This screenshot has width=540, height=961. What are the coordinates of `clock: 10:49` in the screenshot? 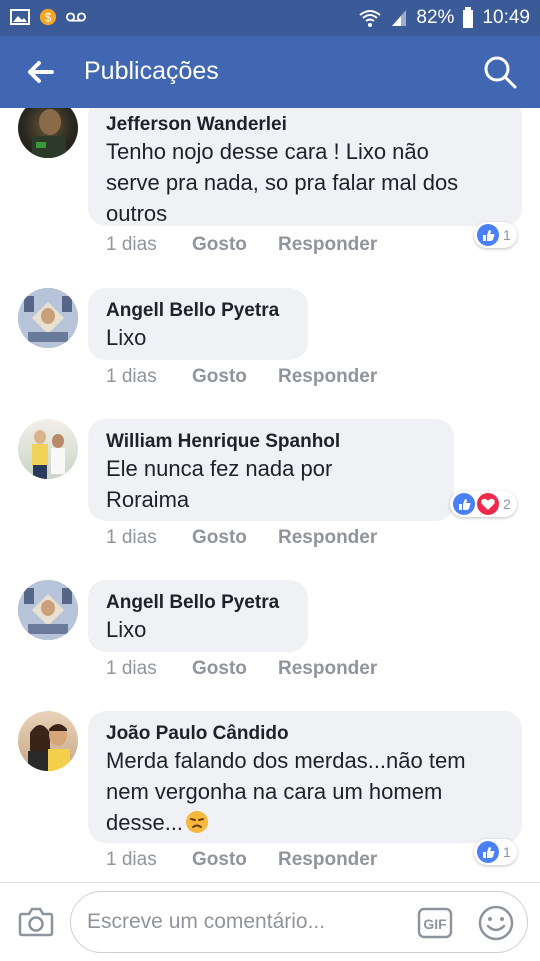 It's located at (506, 17).